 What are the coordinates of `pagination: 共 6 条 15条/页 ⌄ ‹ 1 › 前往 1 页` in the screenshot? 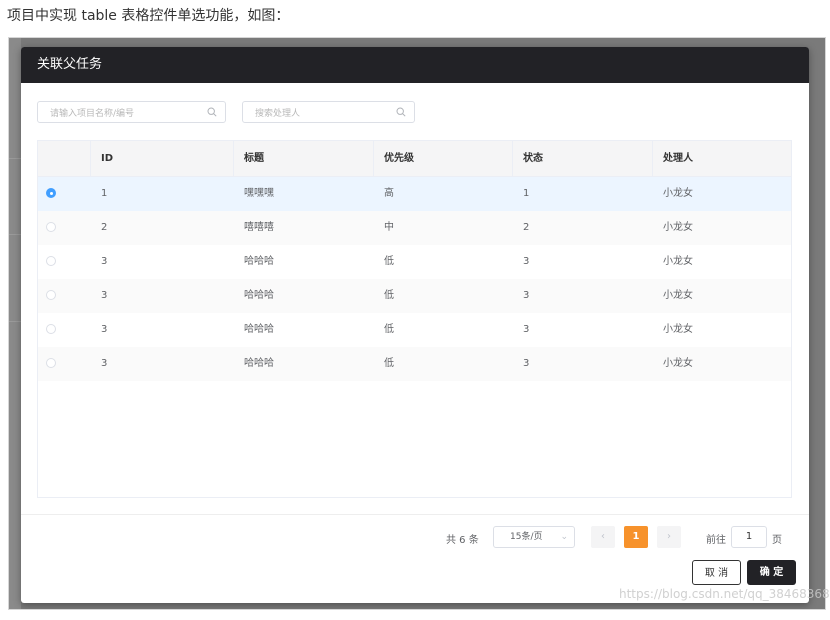 It's located at (415, 538).